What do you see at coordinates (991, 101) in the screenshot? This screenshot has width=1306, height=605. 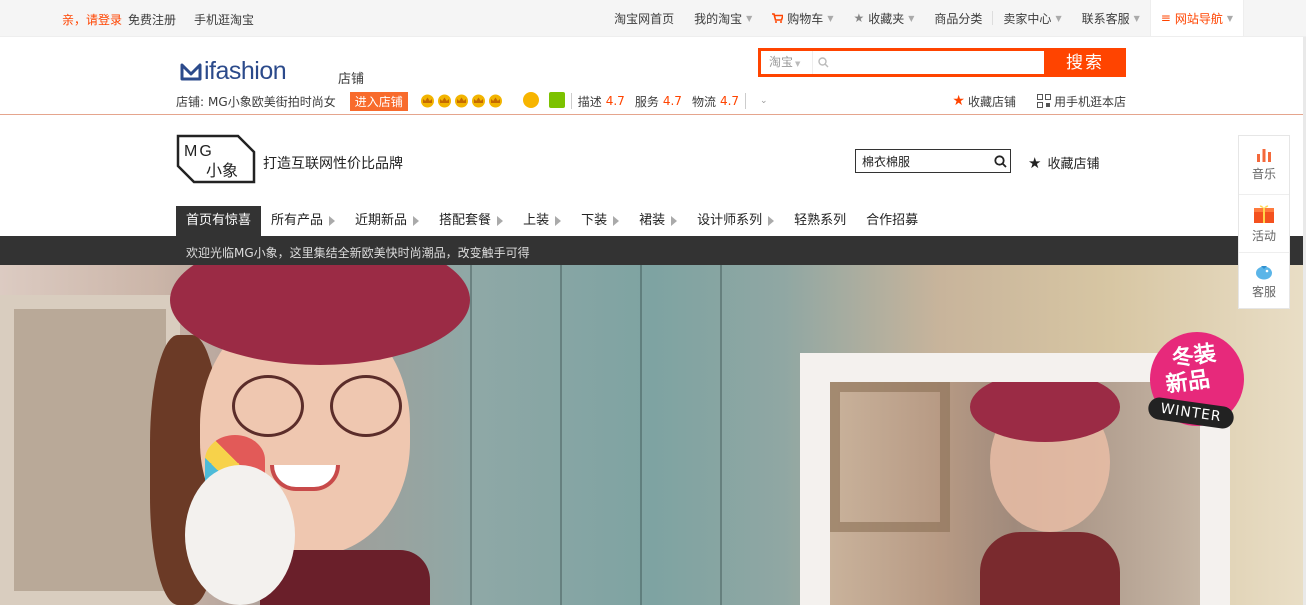 I see `favorite-shop-label: 收藏店铺` at bounding box center [991, 101].